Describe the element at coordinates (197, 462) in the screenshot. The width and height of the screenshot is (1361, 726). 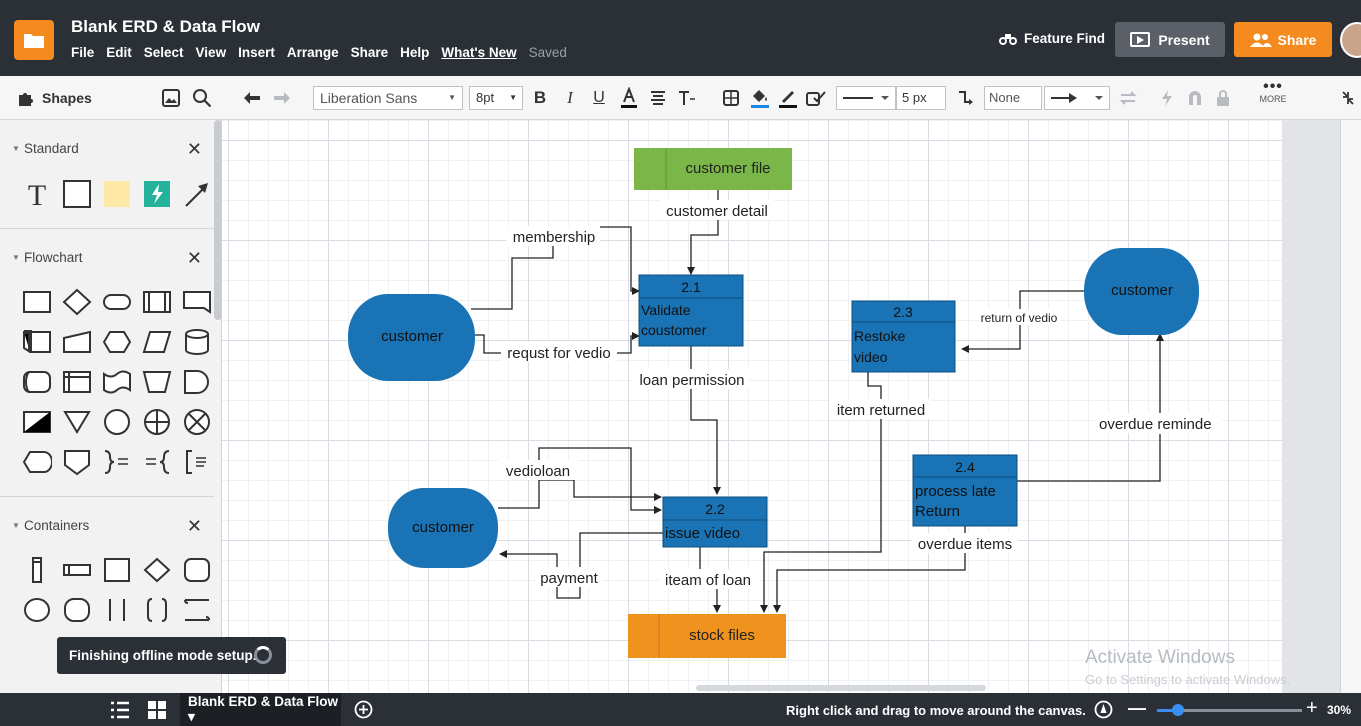
I see `annotation-bracket-icon` at that location.